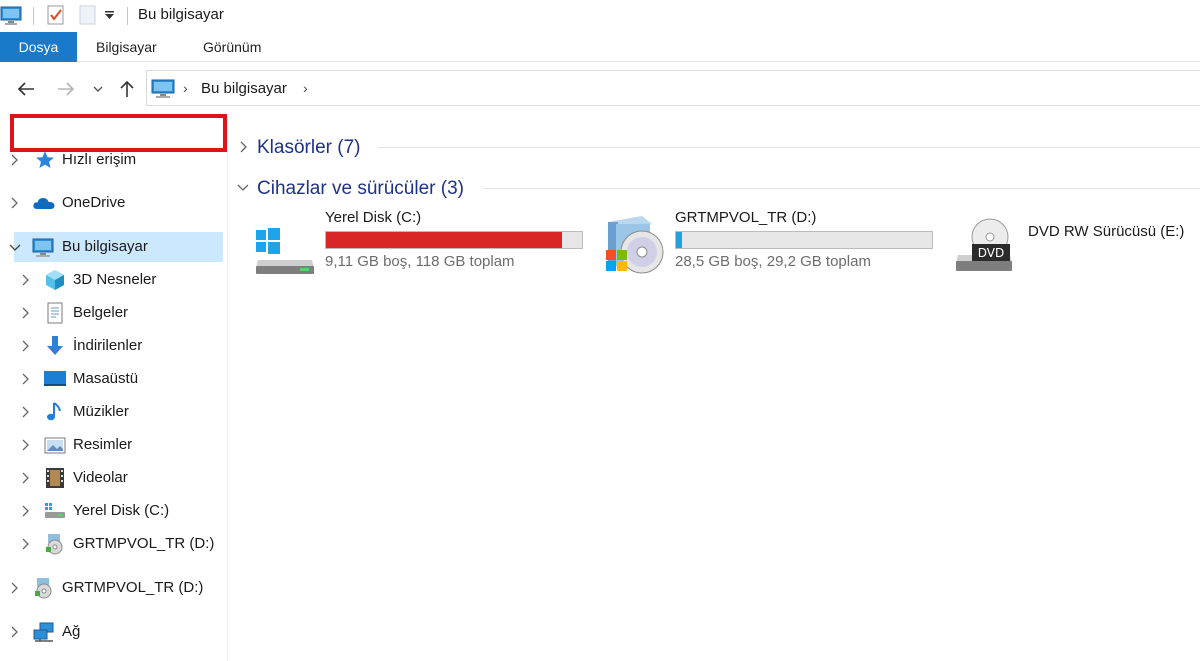 Image resolution: width=1200 pixels, height=661 pixels. I want to click on sidebar-item-this-pc: Bu bilgisayar, so click(116, 247).